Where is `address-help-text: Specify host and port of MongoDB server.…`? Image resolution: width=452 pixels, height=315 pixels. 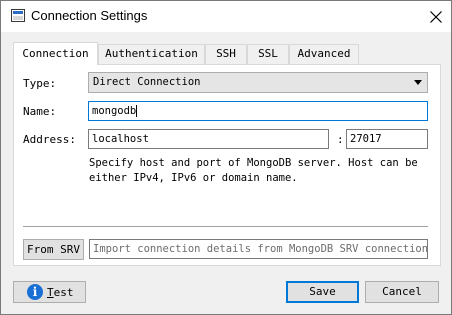 address-help-text: Specify host and port of MongoDB server.… is located at coordinates (253, 170).